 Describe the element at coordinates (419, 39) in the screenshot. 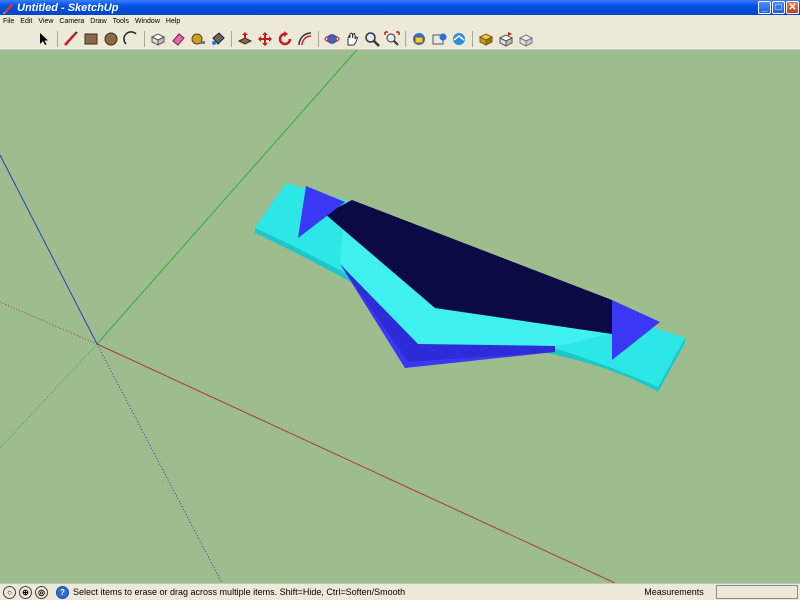

I see `get-models-icon` at that location.